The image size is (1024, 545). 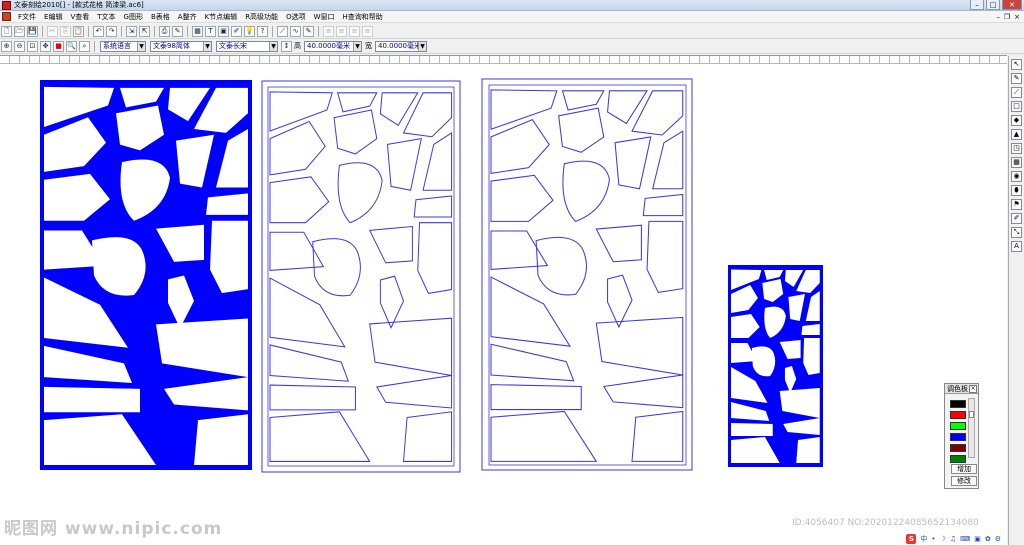 I want to click on select-arrow-icon: ↖, so click(x=1016, y=64).